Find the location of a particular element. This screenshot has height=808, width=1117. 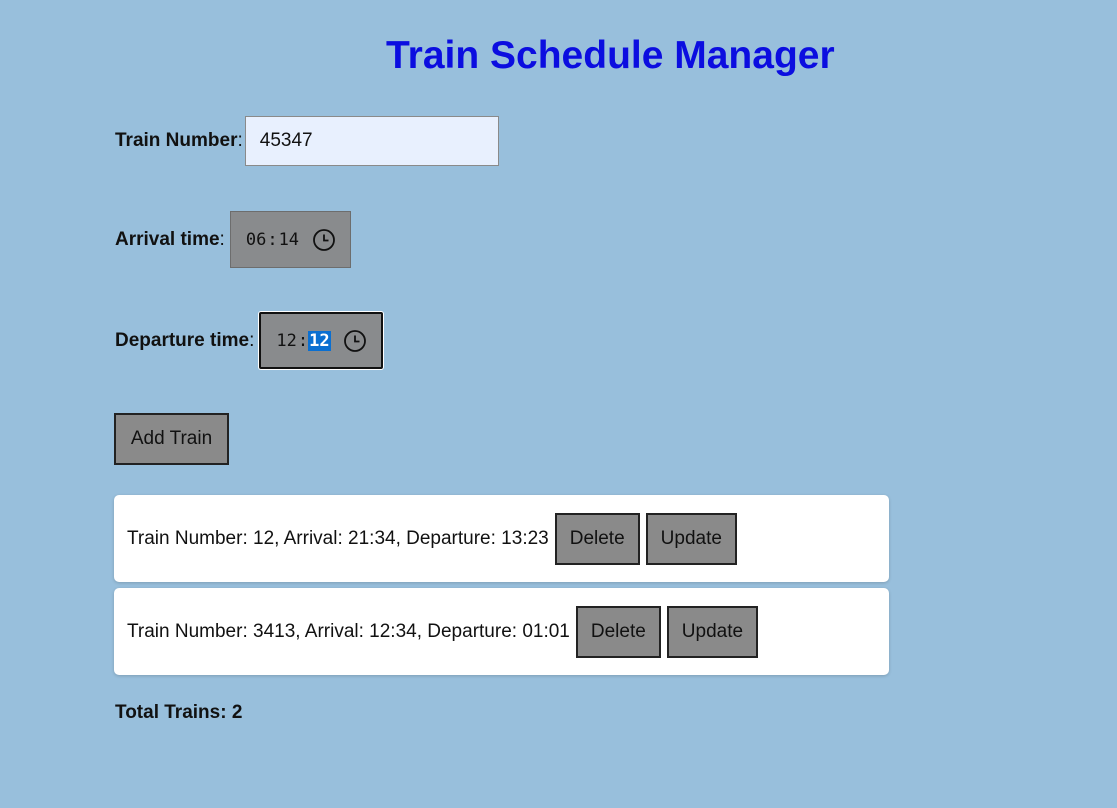

arrival-minutes: 14 is located at coordinates (289, 240).